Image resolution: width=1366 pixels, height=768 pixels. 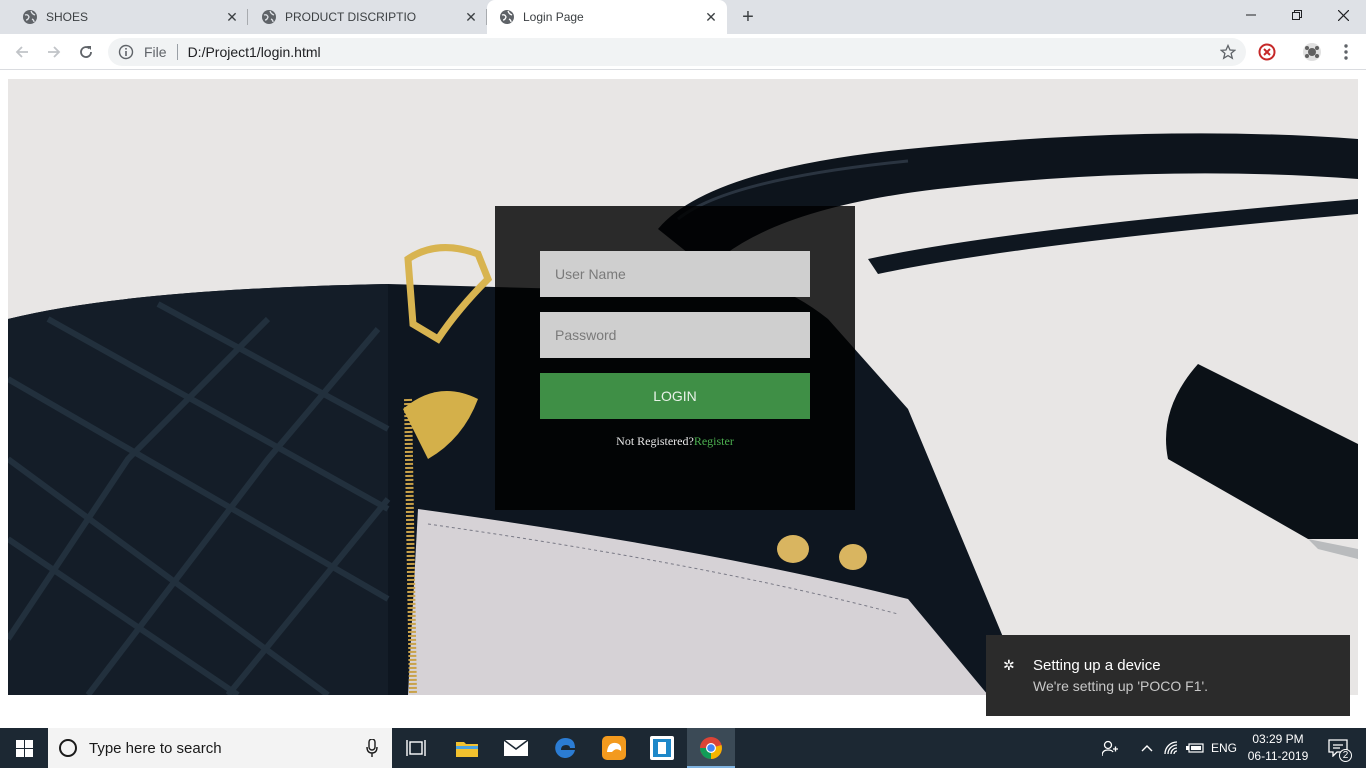 I want to click on close-icon, so click(x=1343, y=15).